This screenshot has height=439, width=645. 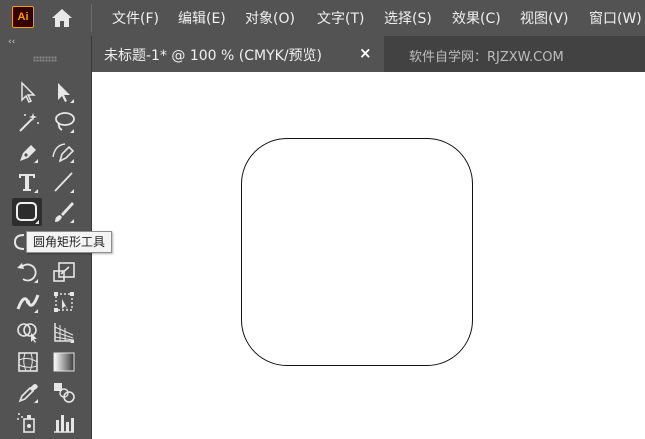 What do you see at coordinates (615, 18) in the screenshot?
I see `menu-window: 窗口(W)` at bounding box center [615, 18].